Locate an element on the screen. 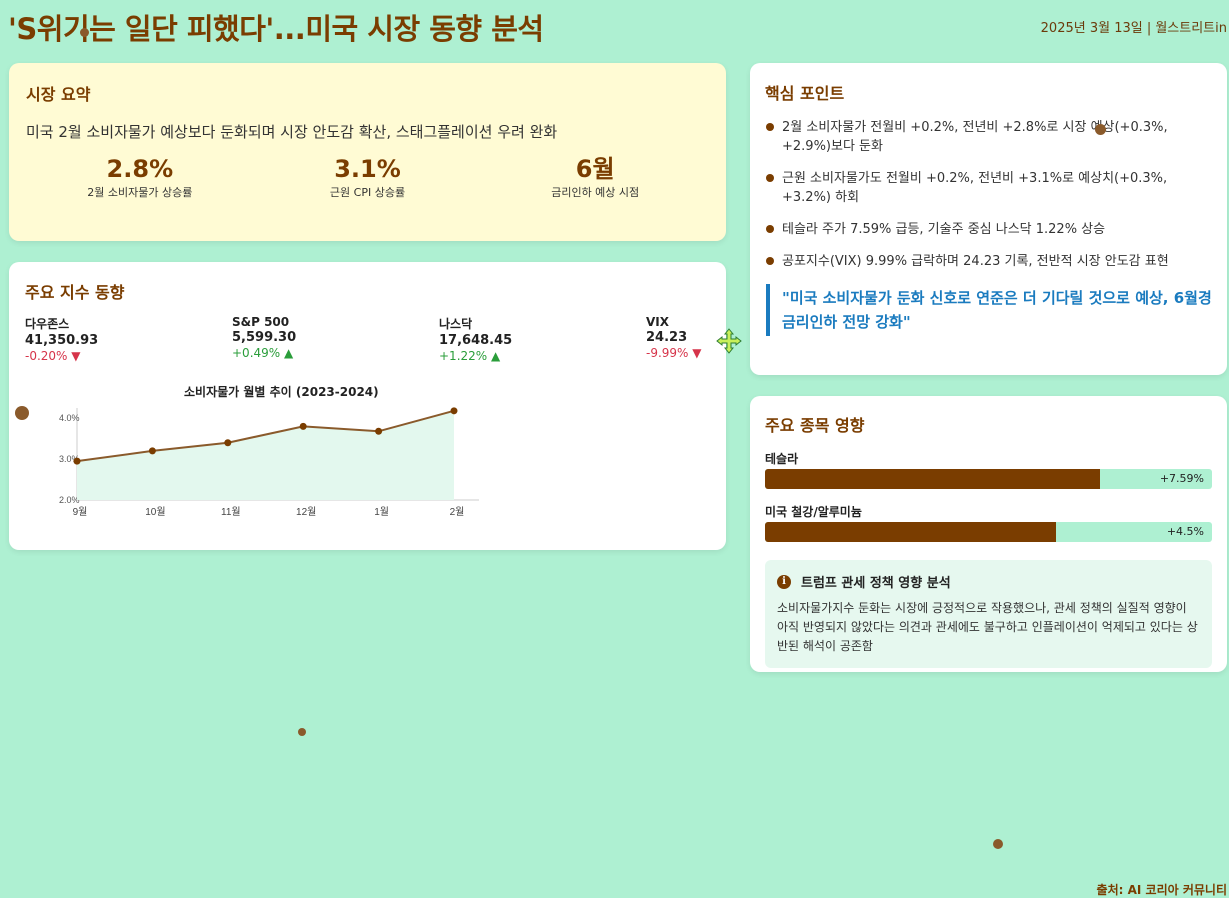  index-change: +0.49% ▲ is located at coordinates (263, 353).